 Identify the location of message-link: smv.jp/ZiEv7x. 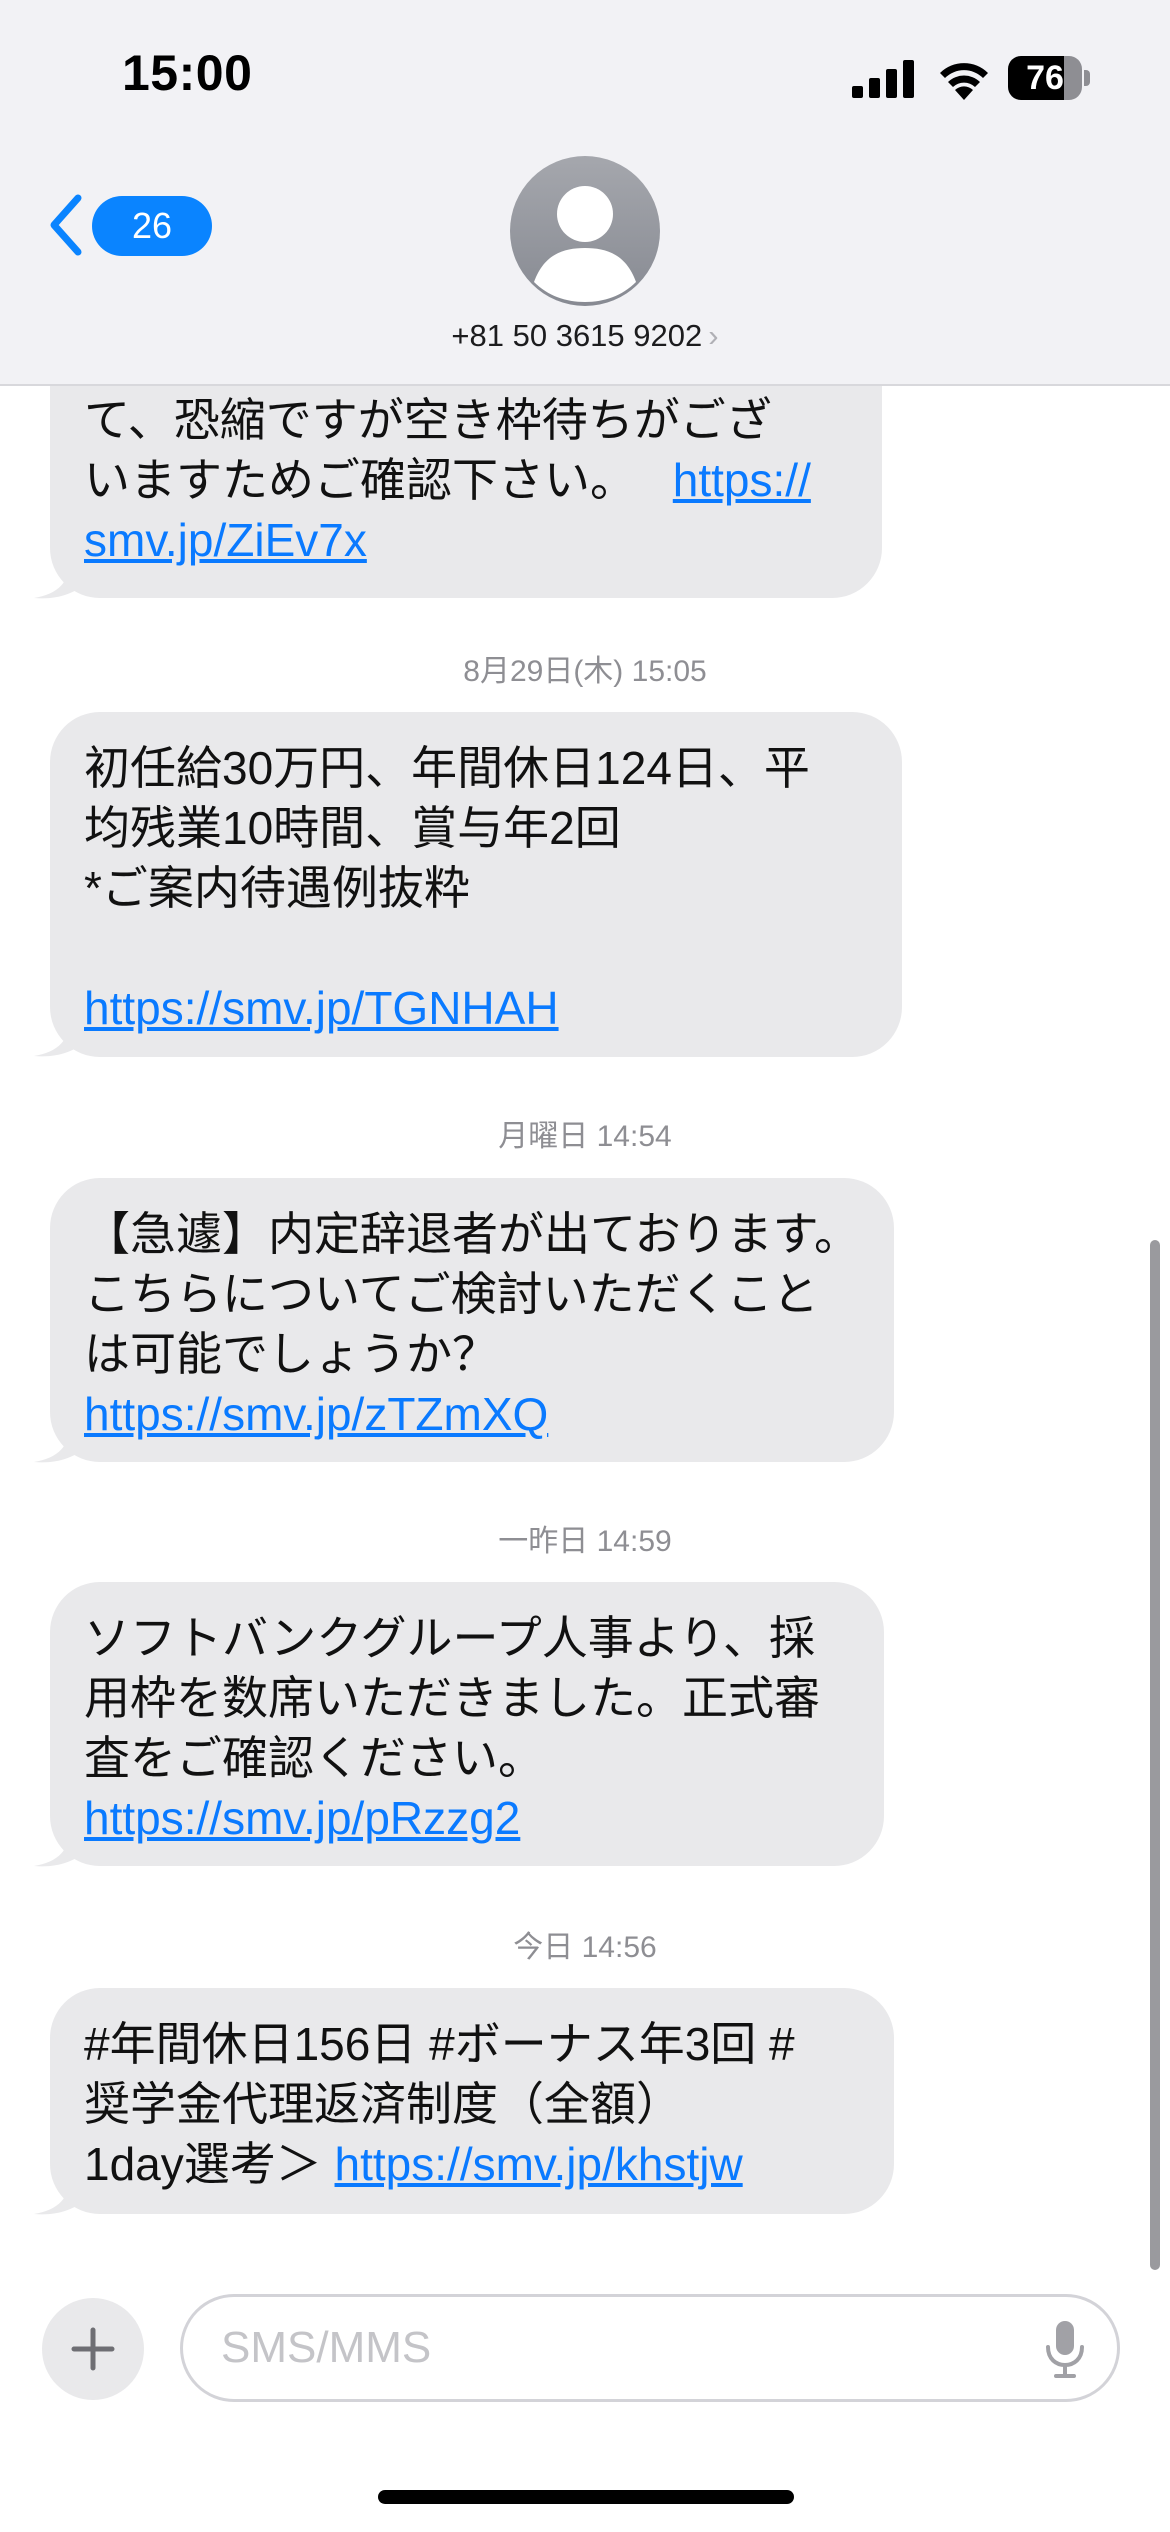
(466, 540).